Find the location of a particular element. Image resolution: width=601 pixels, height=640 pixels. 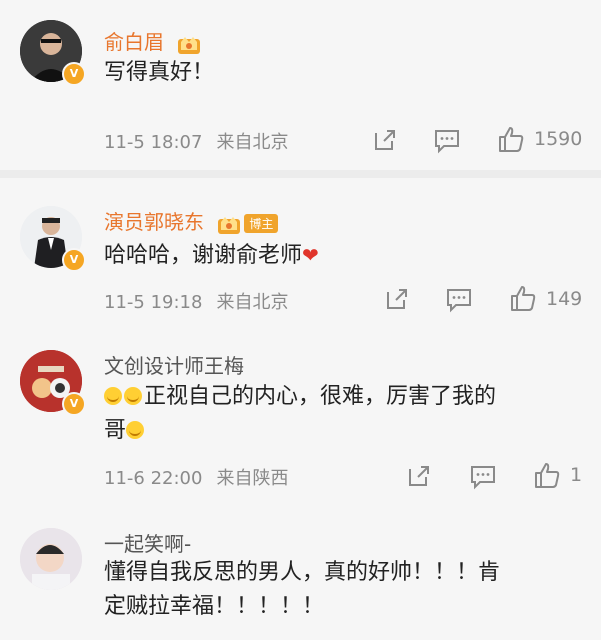

comment-date: 11-5 18:07 is located at coordinates (153, 142).